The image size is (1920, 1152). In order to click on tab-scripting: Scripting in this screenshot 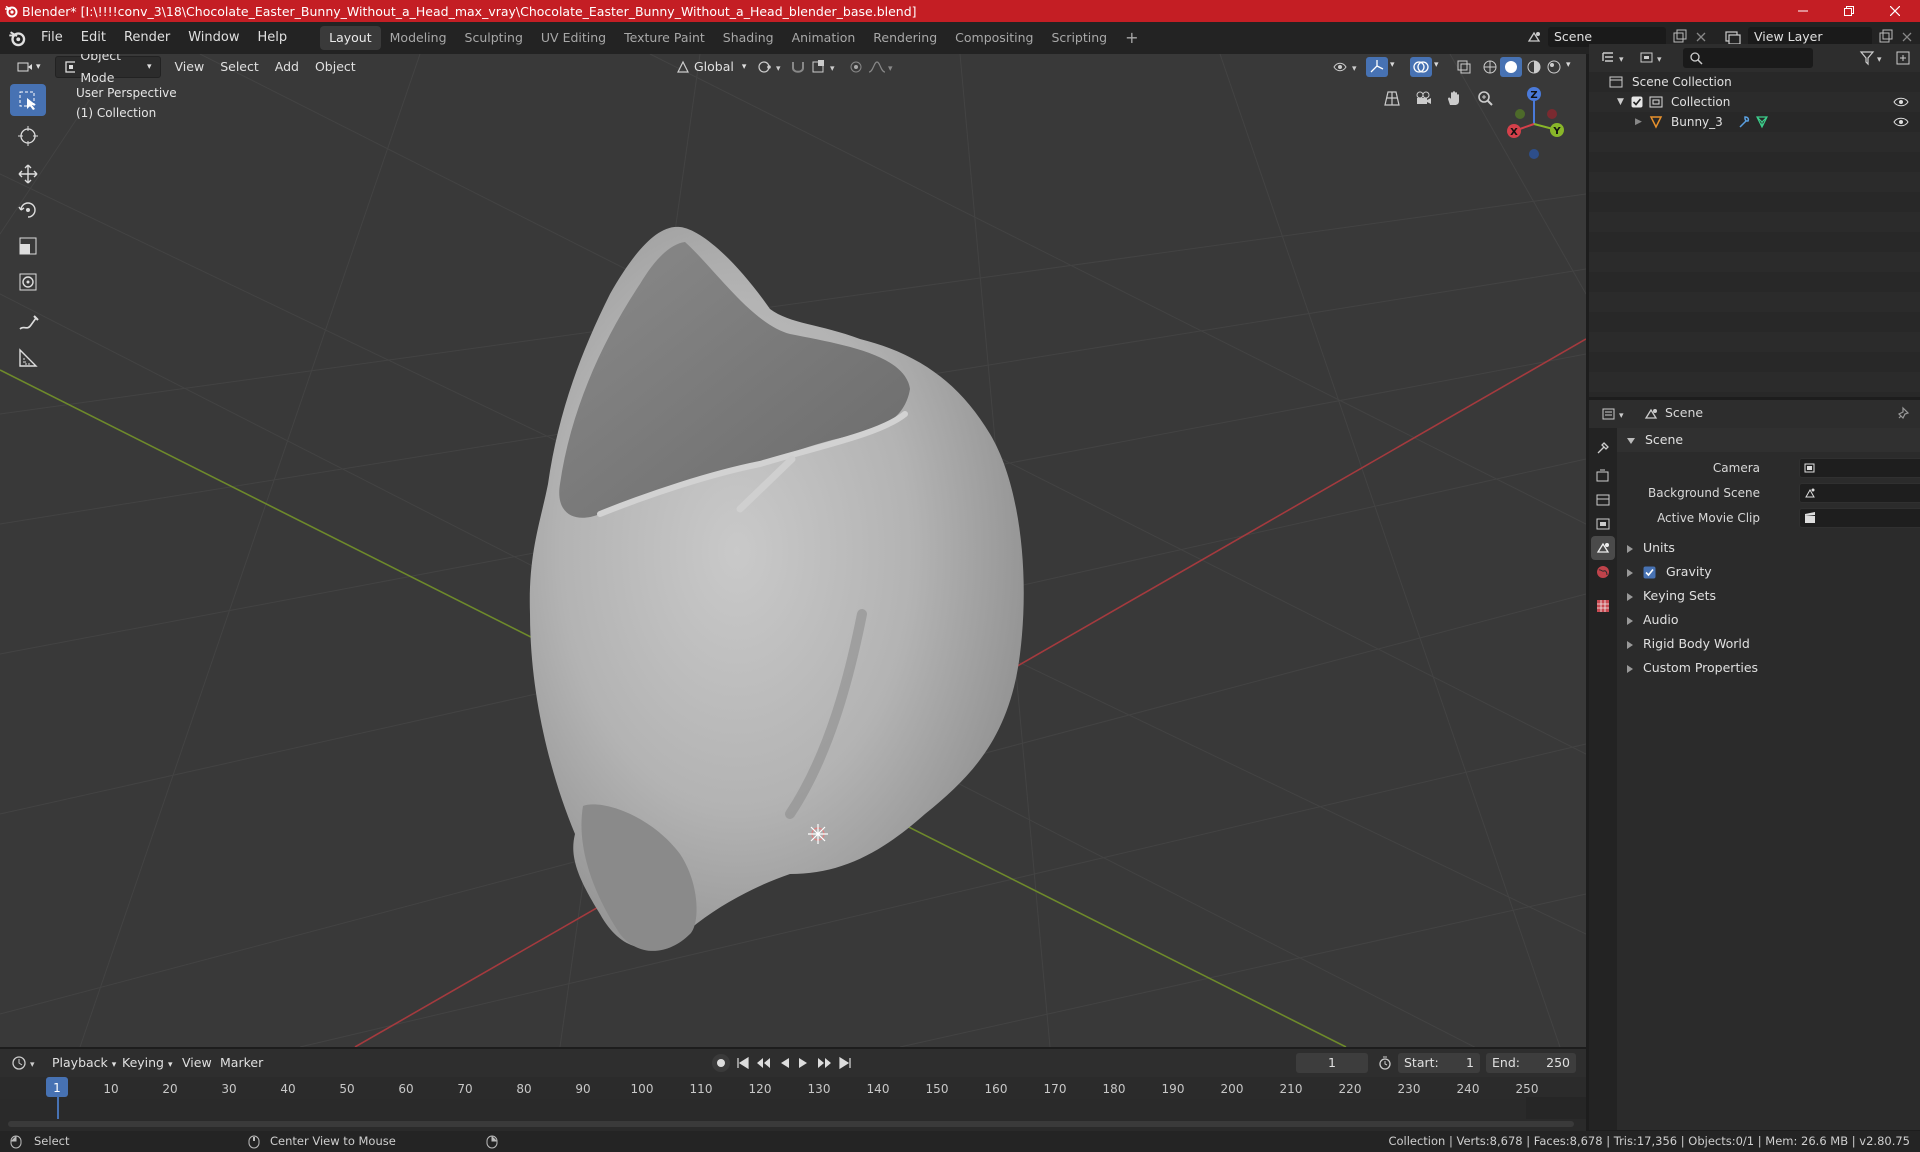, I will do `click(1080, 38)`.